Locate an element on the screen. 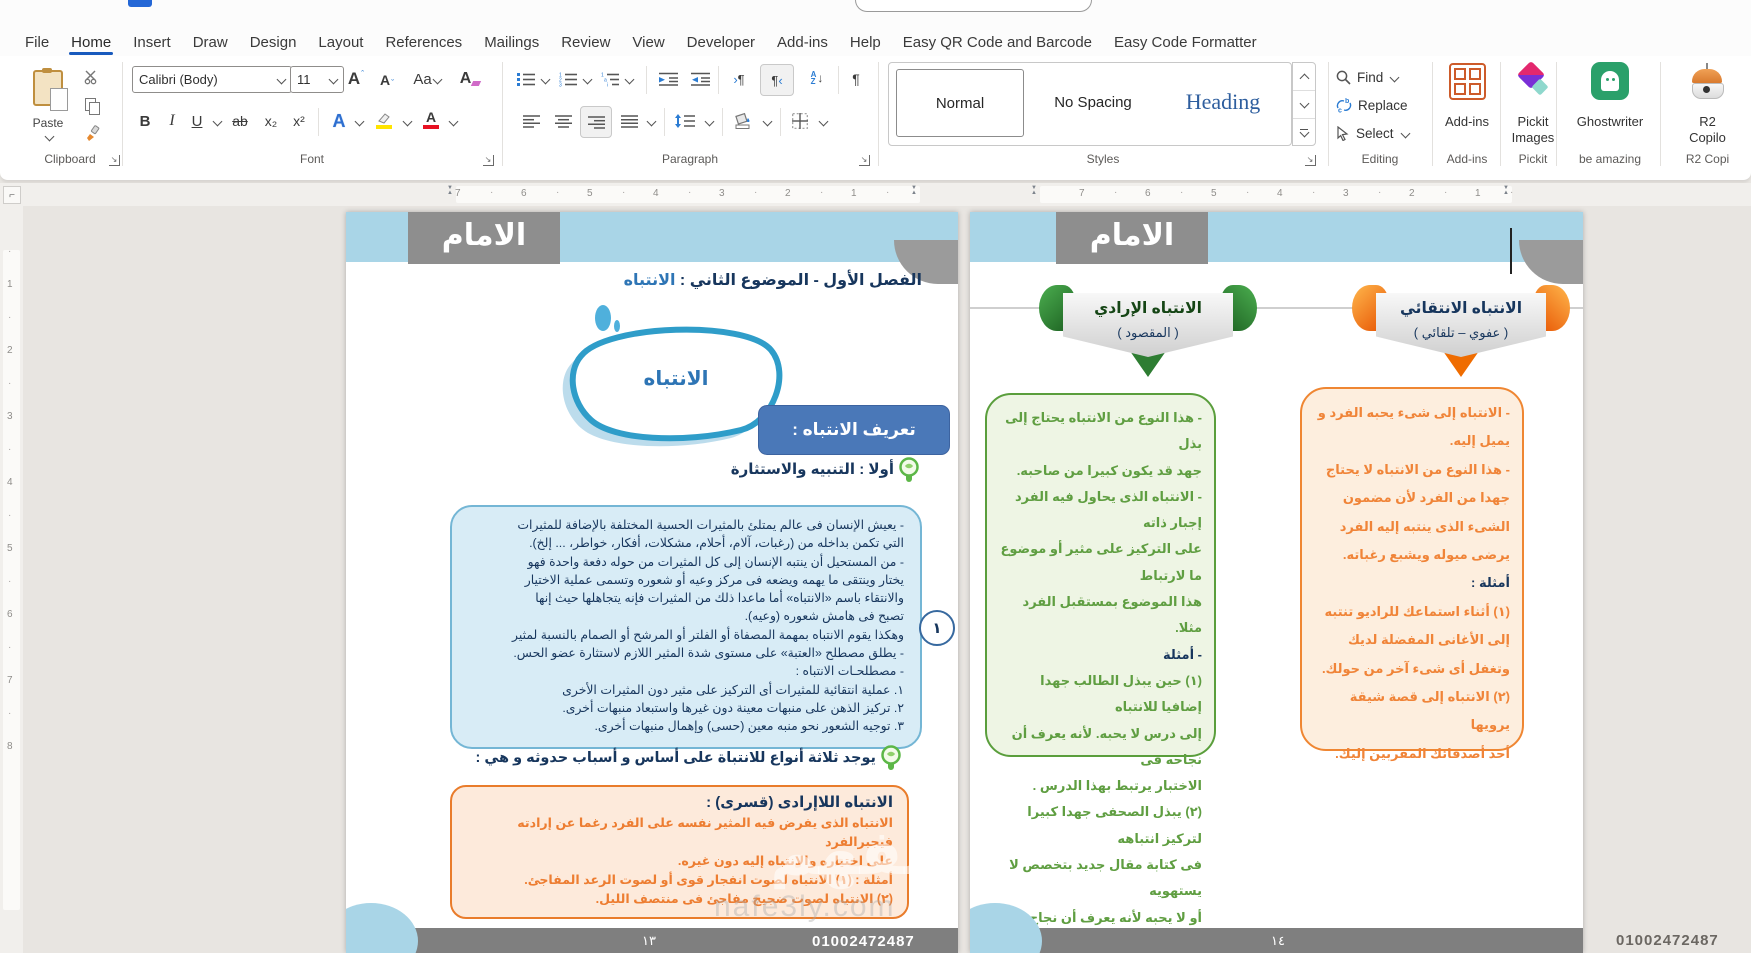 The height and width of the screenshot is (953, 1751). tab-help: Help is located at coordinates (865, 42).